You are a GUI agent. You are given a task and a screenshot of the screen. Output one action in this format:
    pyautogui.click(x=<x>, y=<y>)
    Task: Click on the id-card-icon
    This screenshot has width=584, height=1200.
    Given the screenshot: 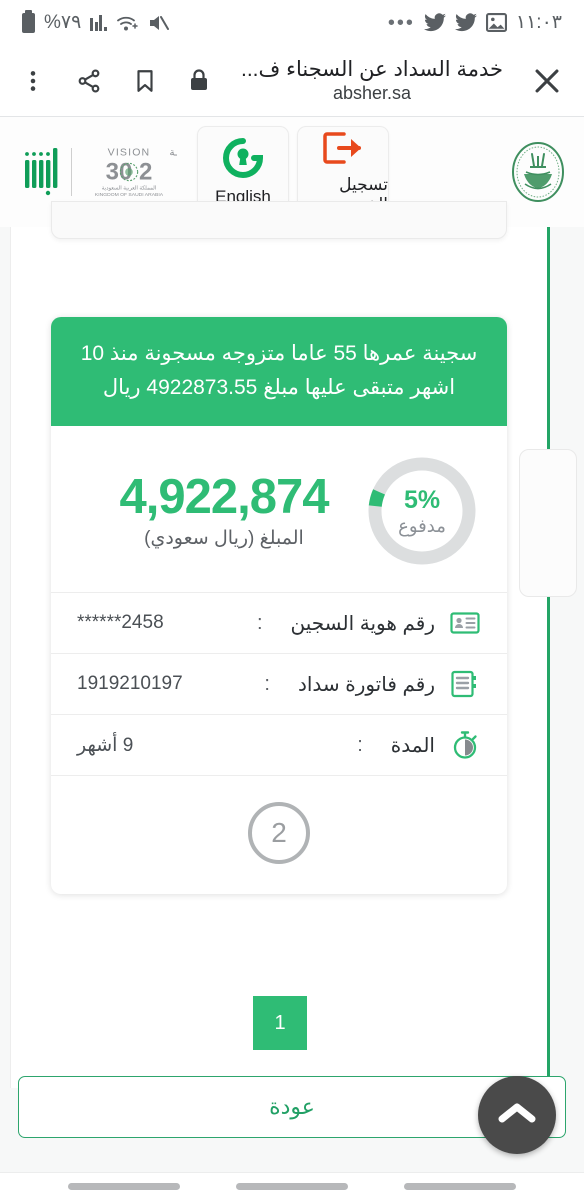 What is the action you would take?
    pyautogui.click(x=465, y=623)
    